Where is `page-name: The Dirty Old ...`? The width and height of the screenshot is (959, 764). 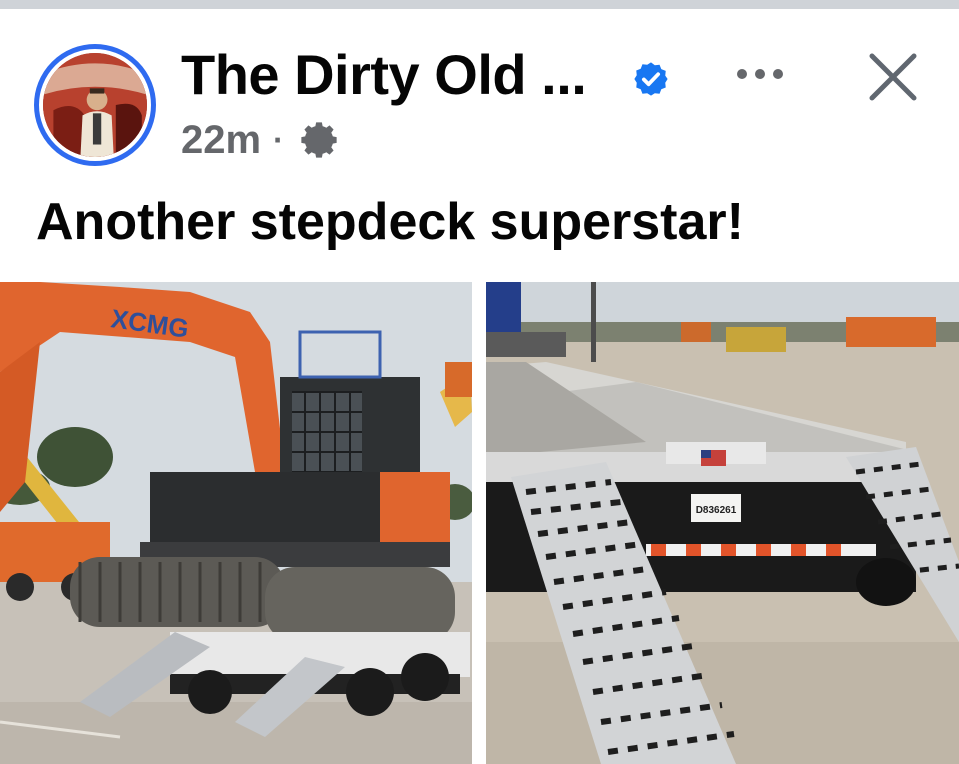 page-name: The Dirty Old ... is located at coordinates (384, 74).